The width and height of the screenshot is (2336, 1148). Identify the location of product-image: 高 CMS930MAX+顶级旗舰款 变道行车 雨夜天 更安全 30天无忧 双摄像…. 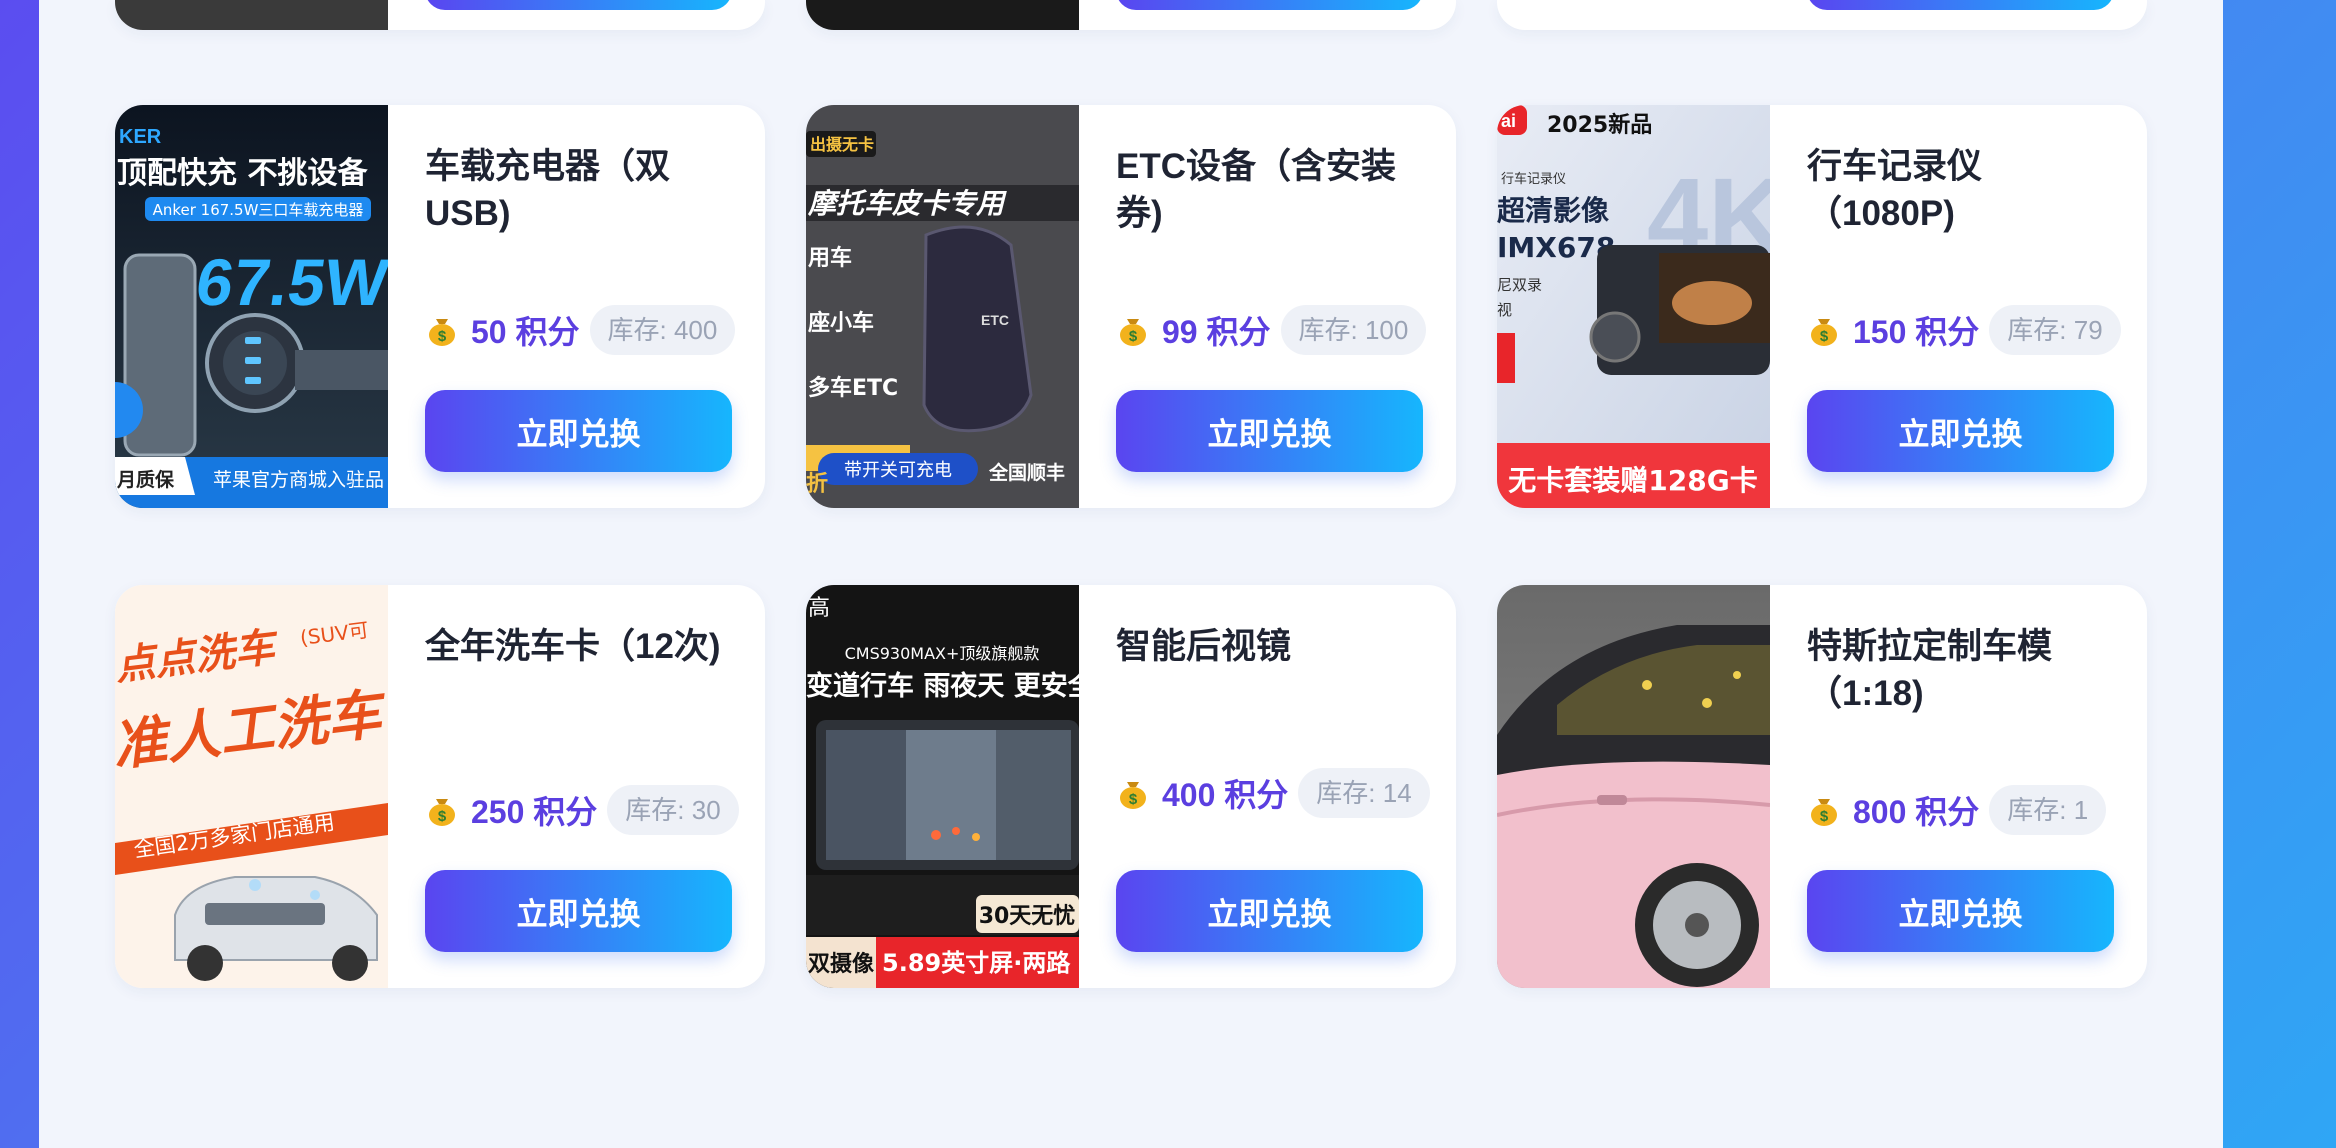
(942, 786).